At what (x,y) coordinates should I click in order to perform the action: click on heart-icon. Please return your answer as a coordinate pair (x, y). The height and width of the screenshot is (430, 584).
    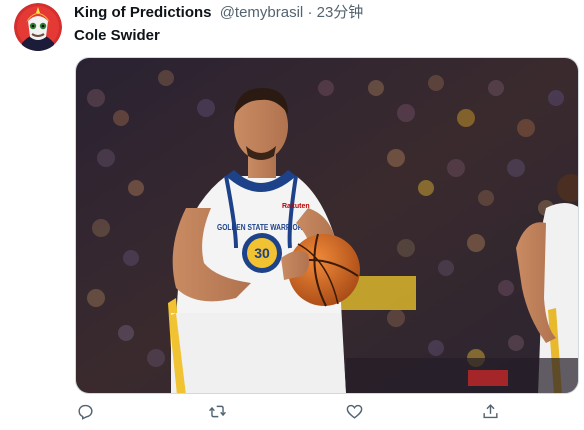
    Looking at the image, I should click on (354, 411).